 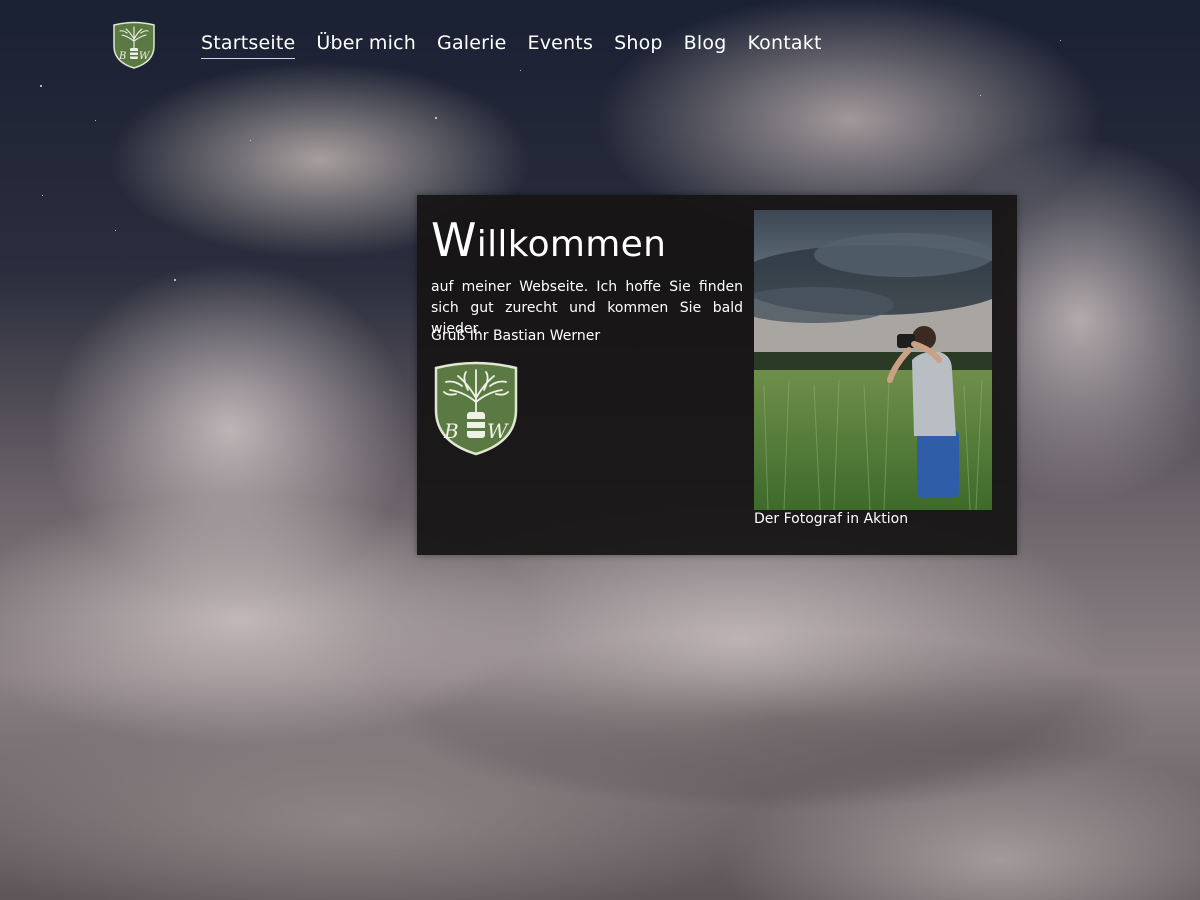 What do you see at coordinates (831, 519) in the screenshot?
I see `photo-caption: Der Fotograf in Aktion` at bounding box center [831, 519].